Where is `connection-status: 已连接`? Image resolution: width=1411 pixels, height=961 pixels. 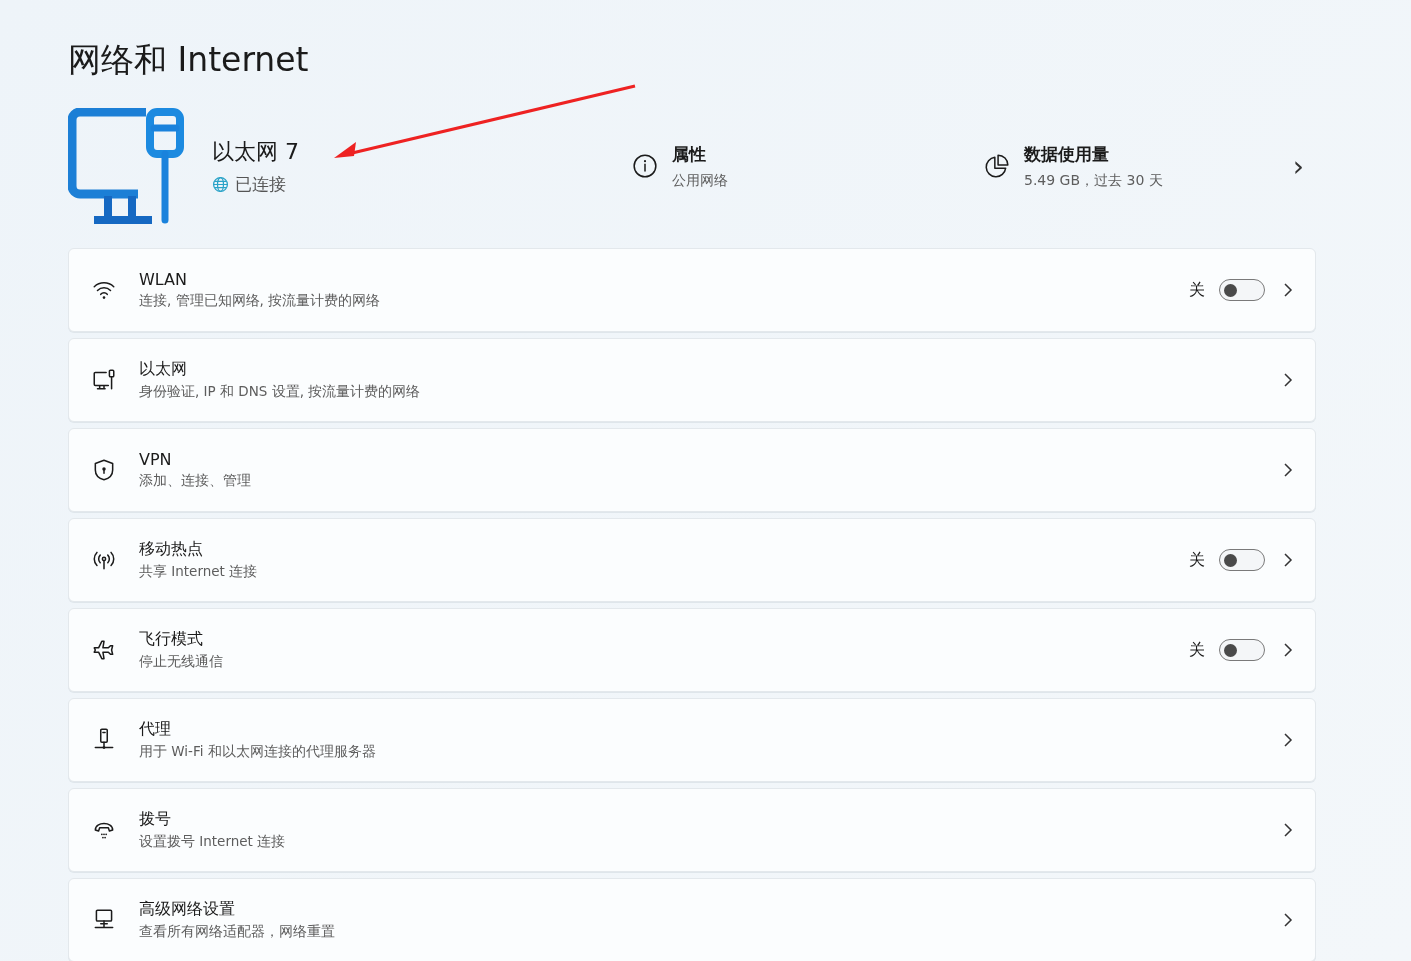
connection-status: 已连接 is located at coordinates (260, 184).